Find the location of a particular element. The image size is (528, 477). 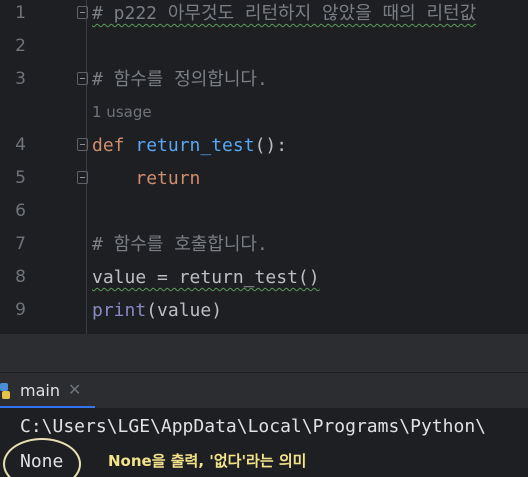

code-line-1: 1 # p222 아무것도 리턴하지 않았을 때의 리턴값 is located at coordinates (264, 15).